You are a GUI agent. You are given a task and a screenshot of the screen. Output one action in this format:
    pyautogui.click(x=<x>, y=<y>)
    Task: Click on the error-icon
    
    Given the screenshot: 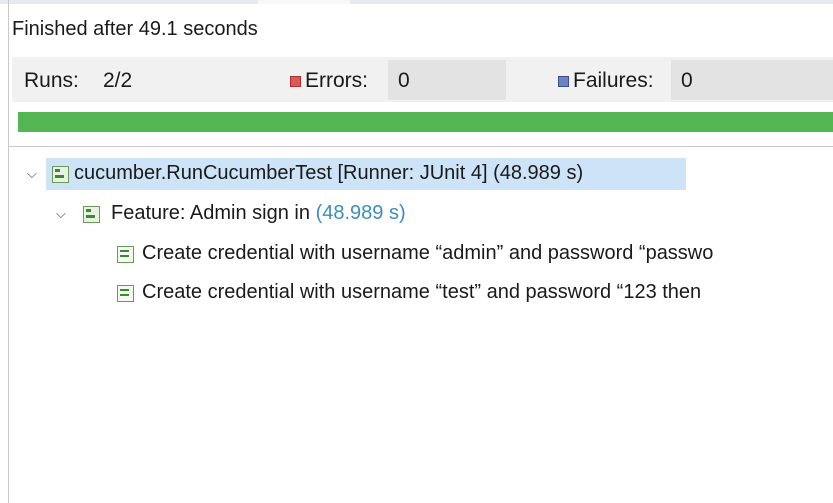 What is the action you would take?
    pyautogui.click(x=295, y=81)
    